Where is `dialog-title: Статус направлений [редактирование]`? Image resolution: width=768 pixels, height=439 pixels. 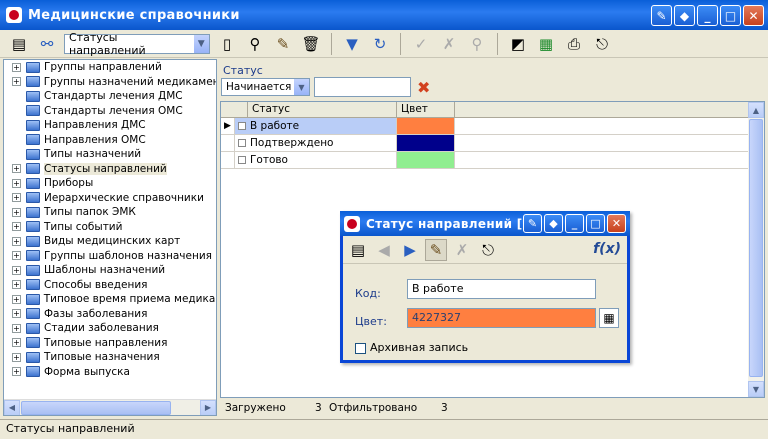
dialog-title: Статус направлений [редактирование] is located at coordinates (446, 223).